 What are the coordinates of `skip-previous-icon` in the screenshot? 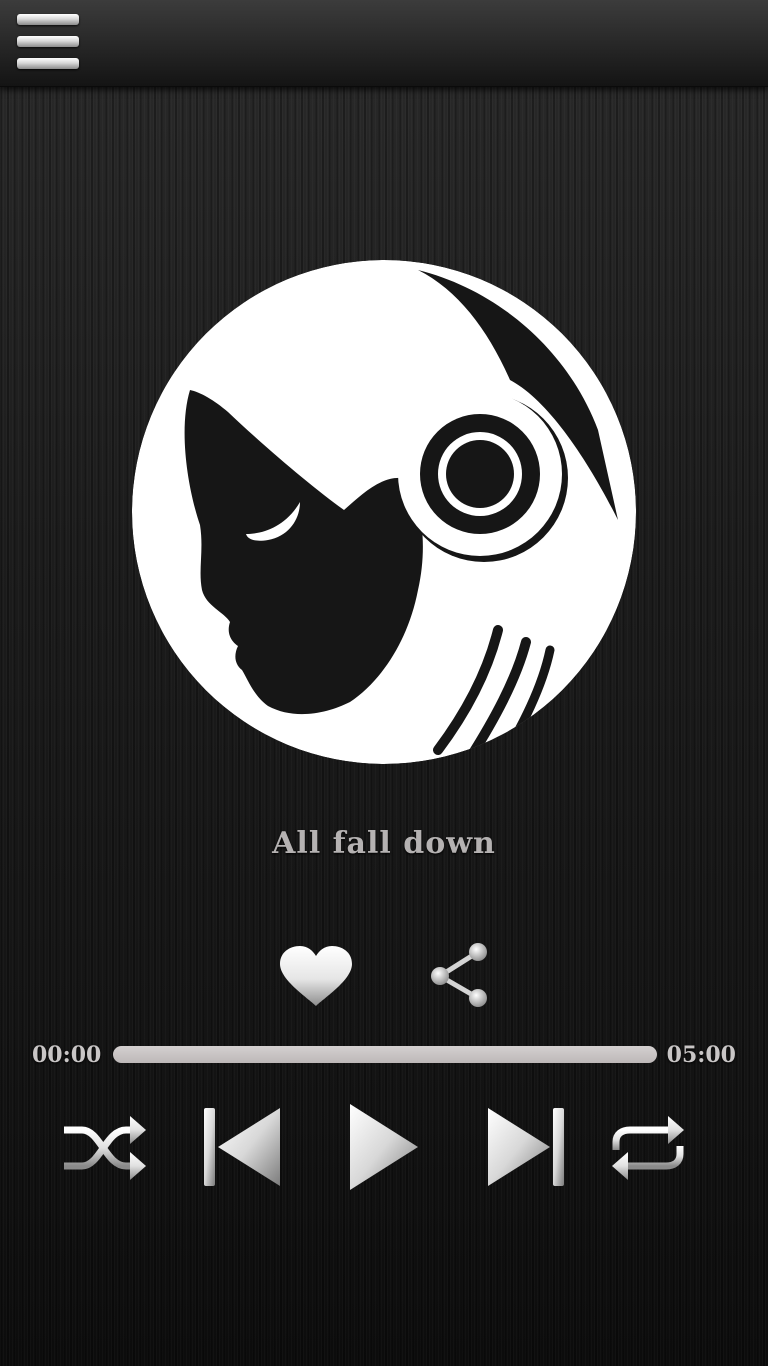 It's located at (242, 1147).